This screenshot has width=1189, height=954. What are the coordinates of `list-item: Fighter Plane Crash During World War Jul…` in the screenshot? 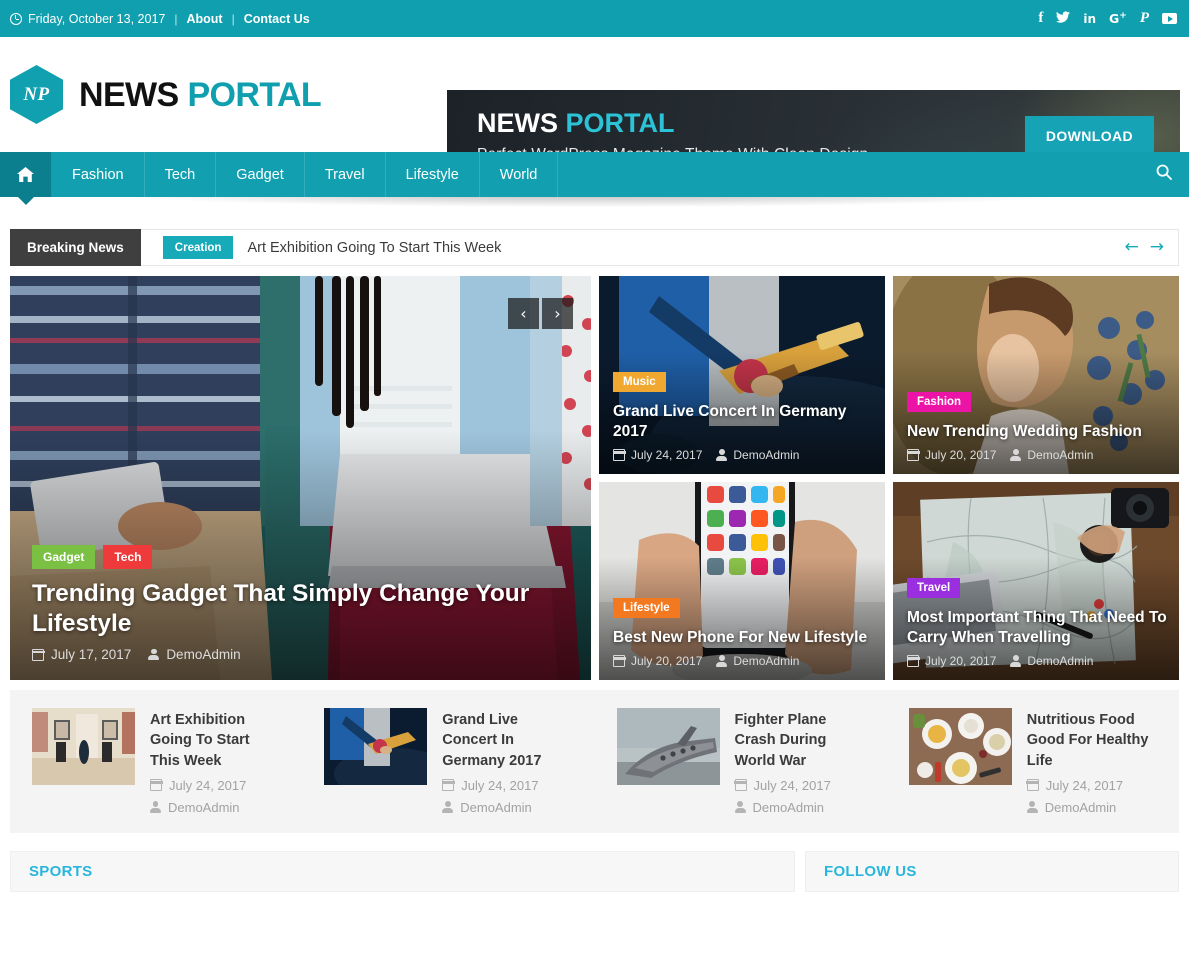 It's located at (741, 761).